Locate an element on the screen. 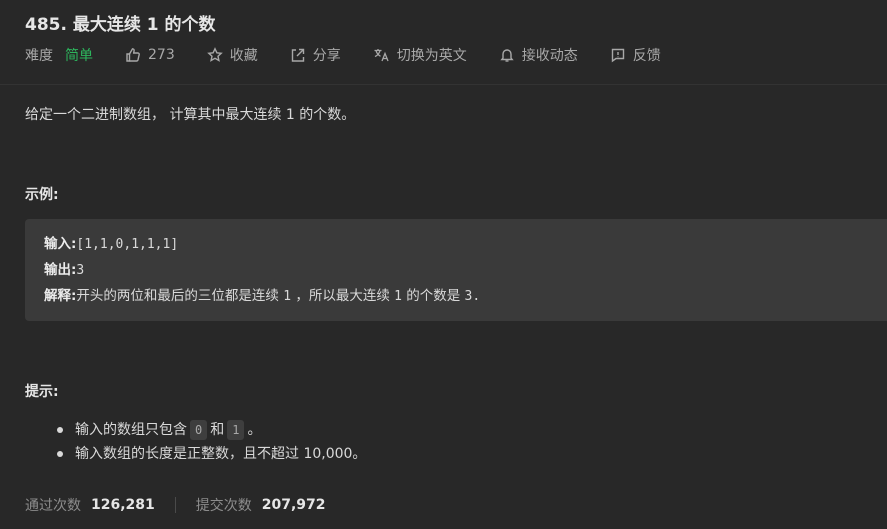  problem-title: 485. 最大连续 1 的个数 is located at coordinates (120, 25).